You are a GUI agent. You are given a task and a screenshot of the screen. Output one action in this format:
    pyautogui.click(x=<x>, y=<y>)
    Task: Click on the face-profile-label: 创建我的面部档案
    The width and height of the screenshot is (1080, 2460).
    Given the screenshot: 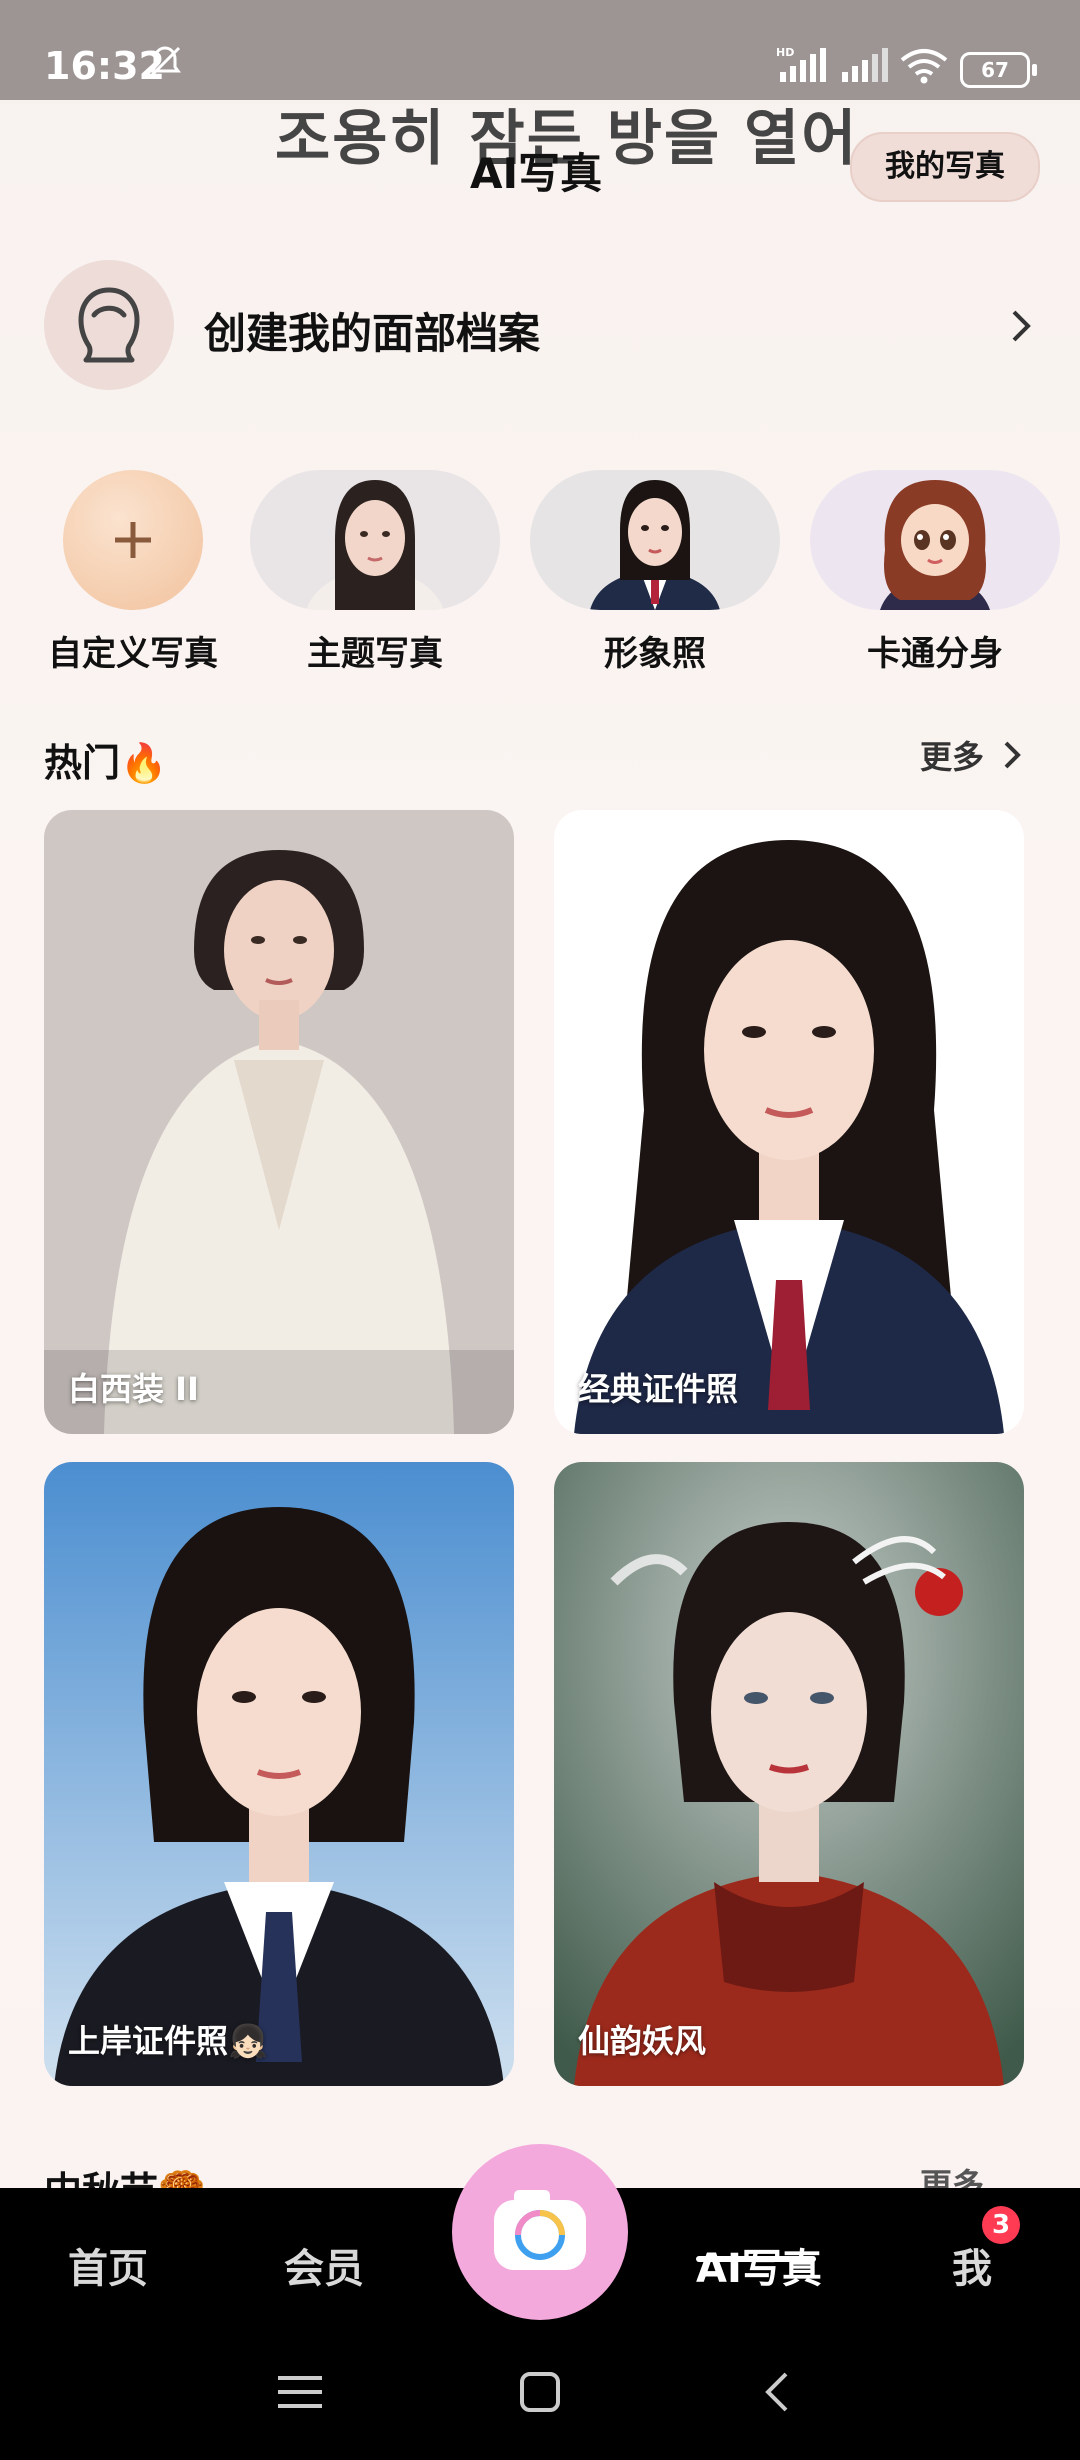 What is the action you would take?
    pyautogui.click(x=372, y=333)
    